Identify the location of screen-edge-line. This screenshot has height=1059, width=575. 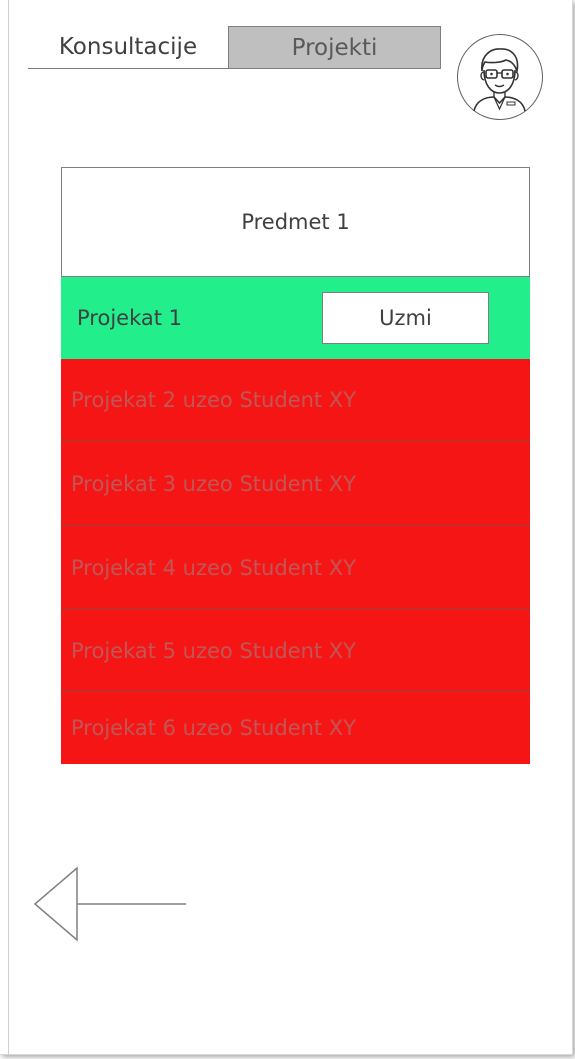
(8, 527).